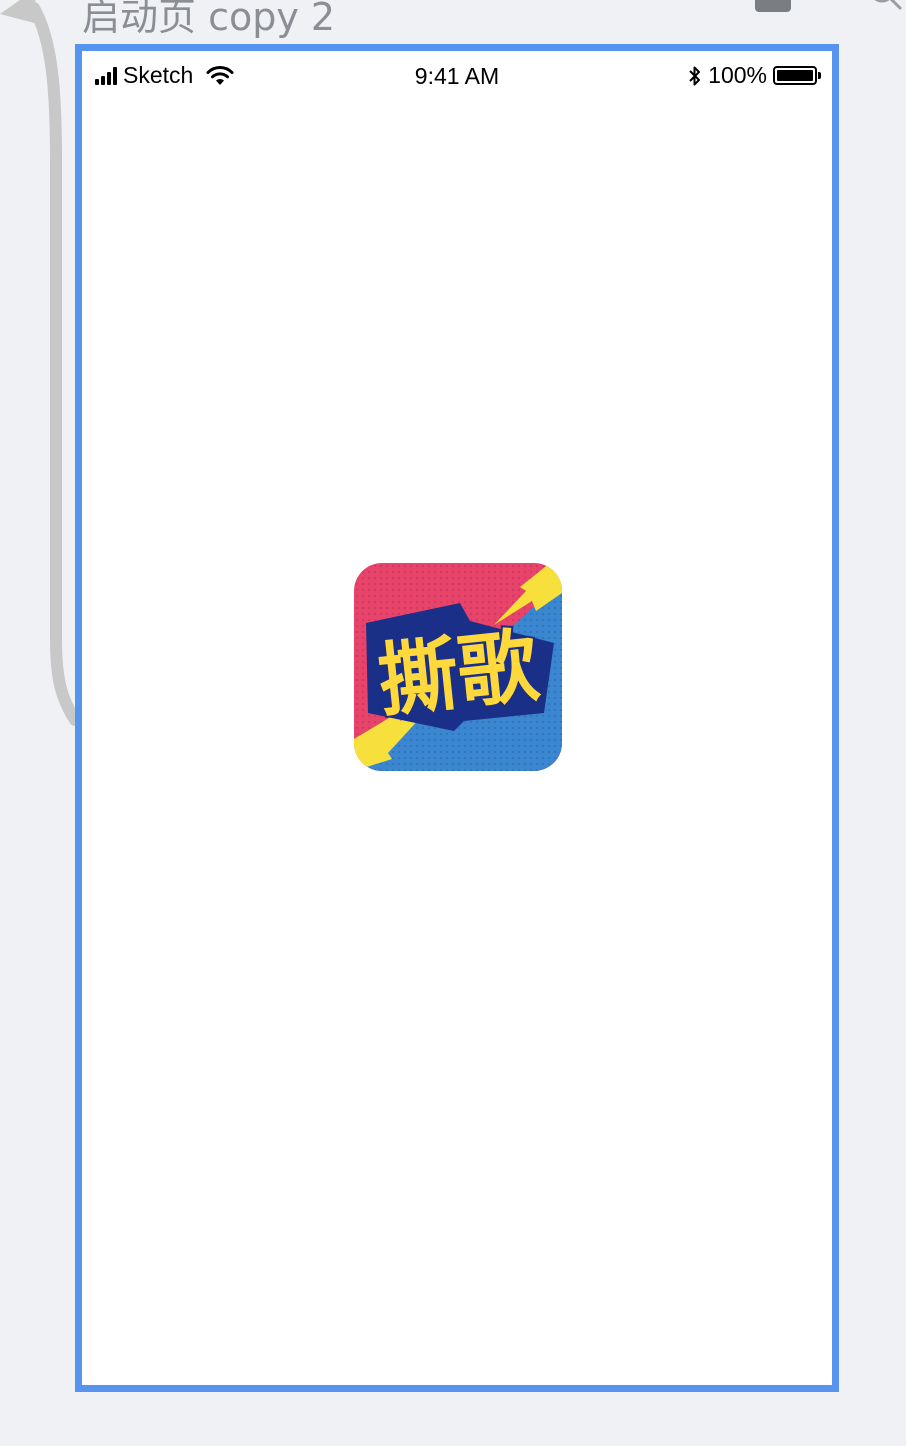 This screenshot has width=906, height=1446. I want to click on app-logo: 撕歌, so click(458, 667).